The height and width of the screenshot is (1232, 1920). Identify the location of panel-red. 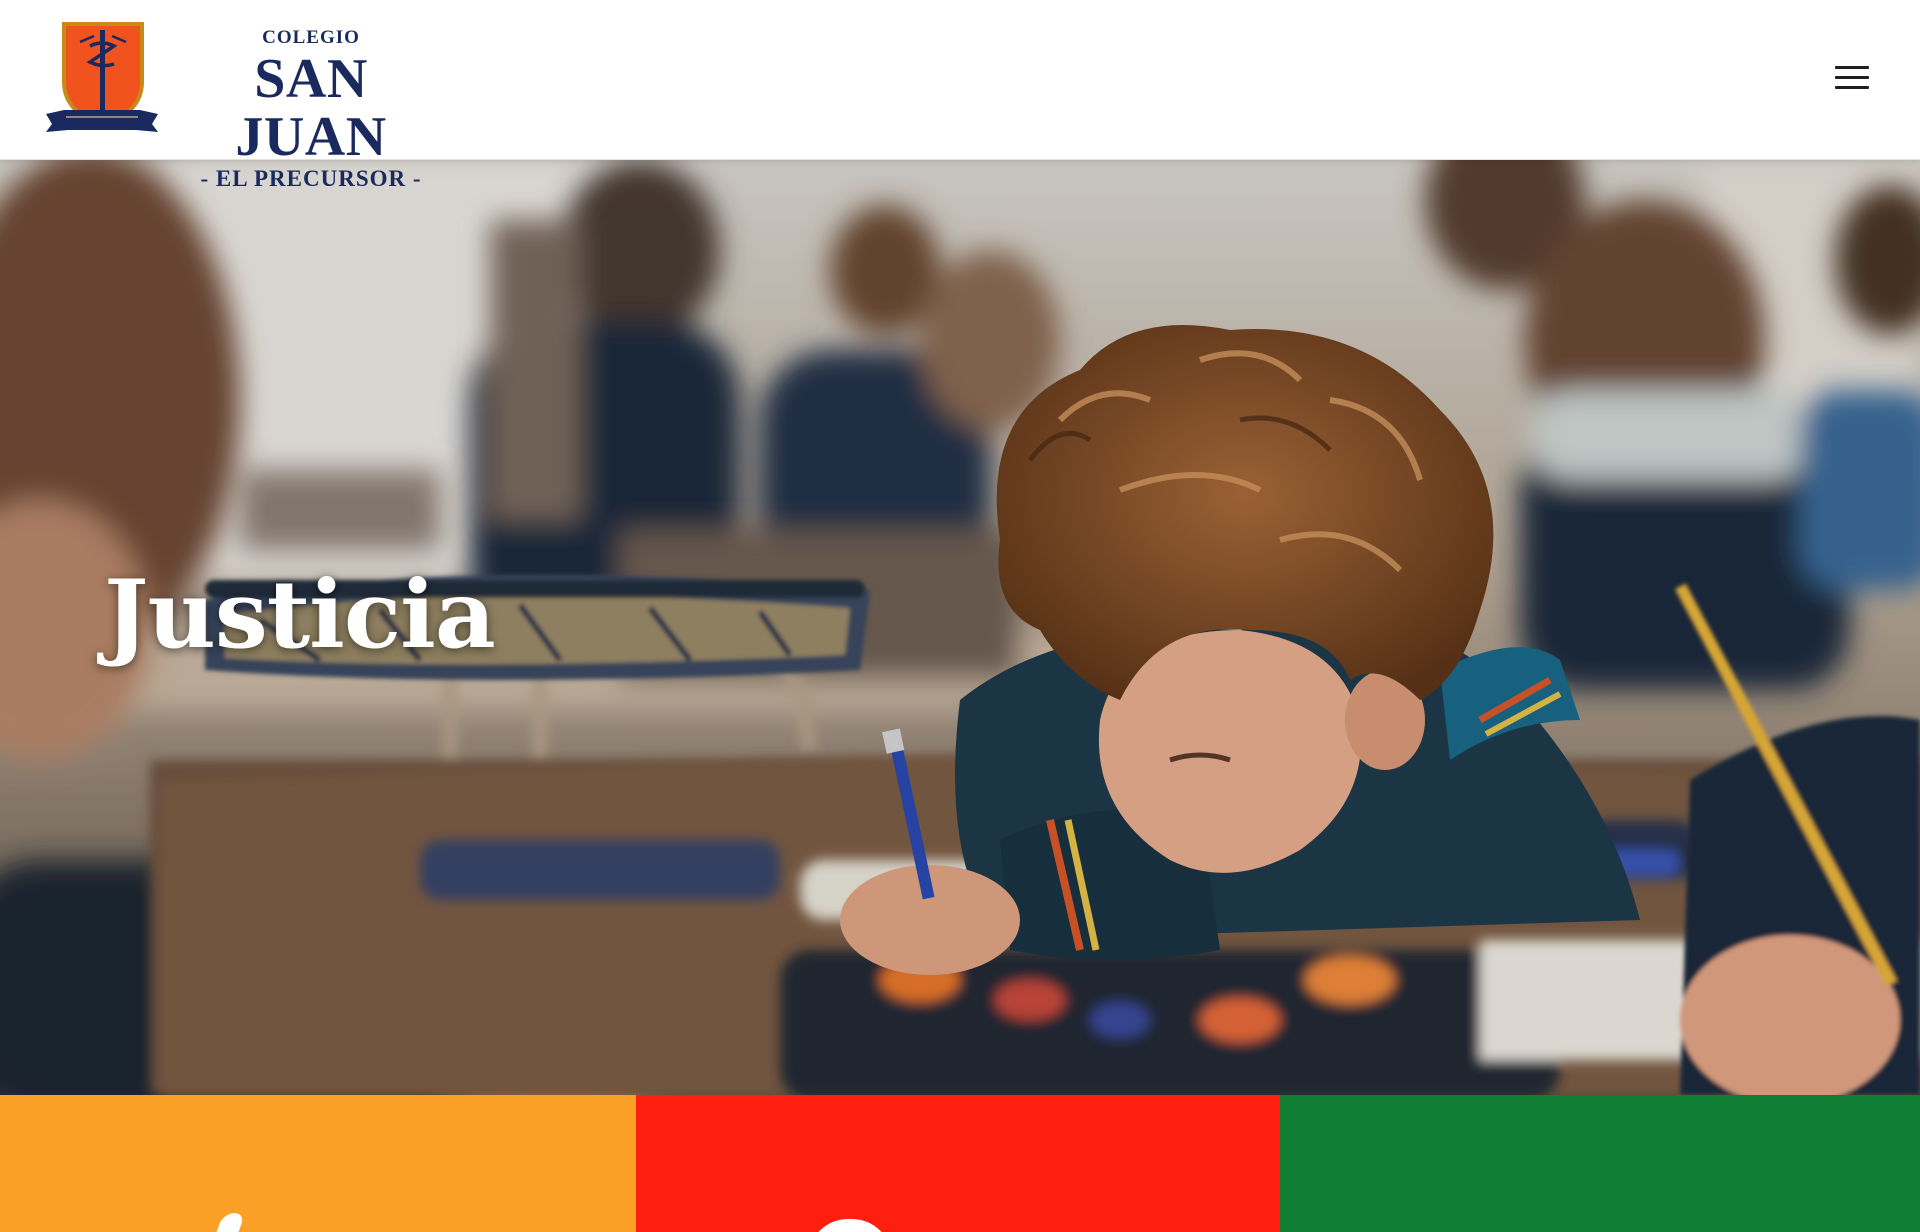
(958, 1163).